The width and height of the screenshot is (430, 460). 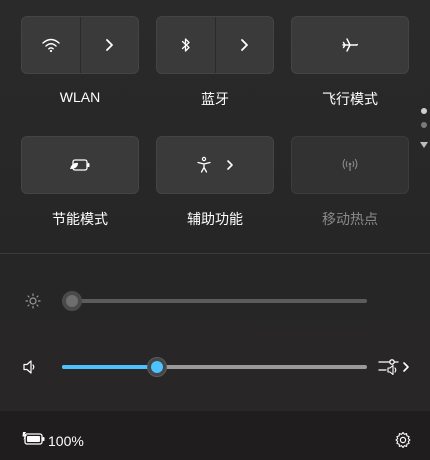 What do you see at coordinates (424, 145) in the screenshot?
I see `pager-down-icon` at bounding box center [424, 145].